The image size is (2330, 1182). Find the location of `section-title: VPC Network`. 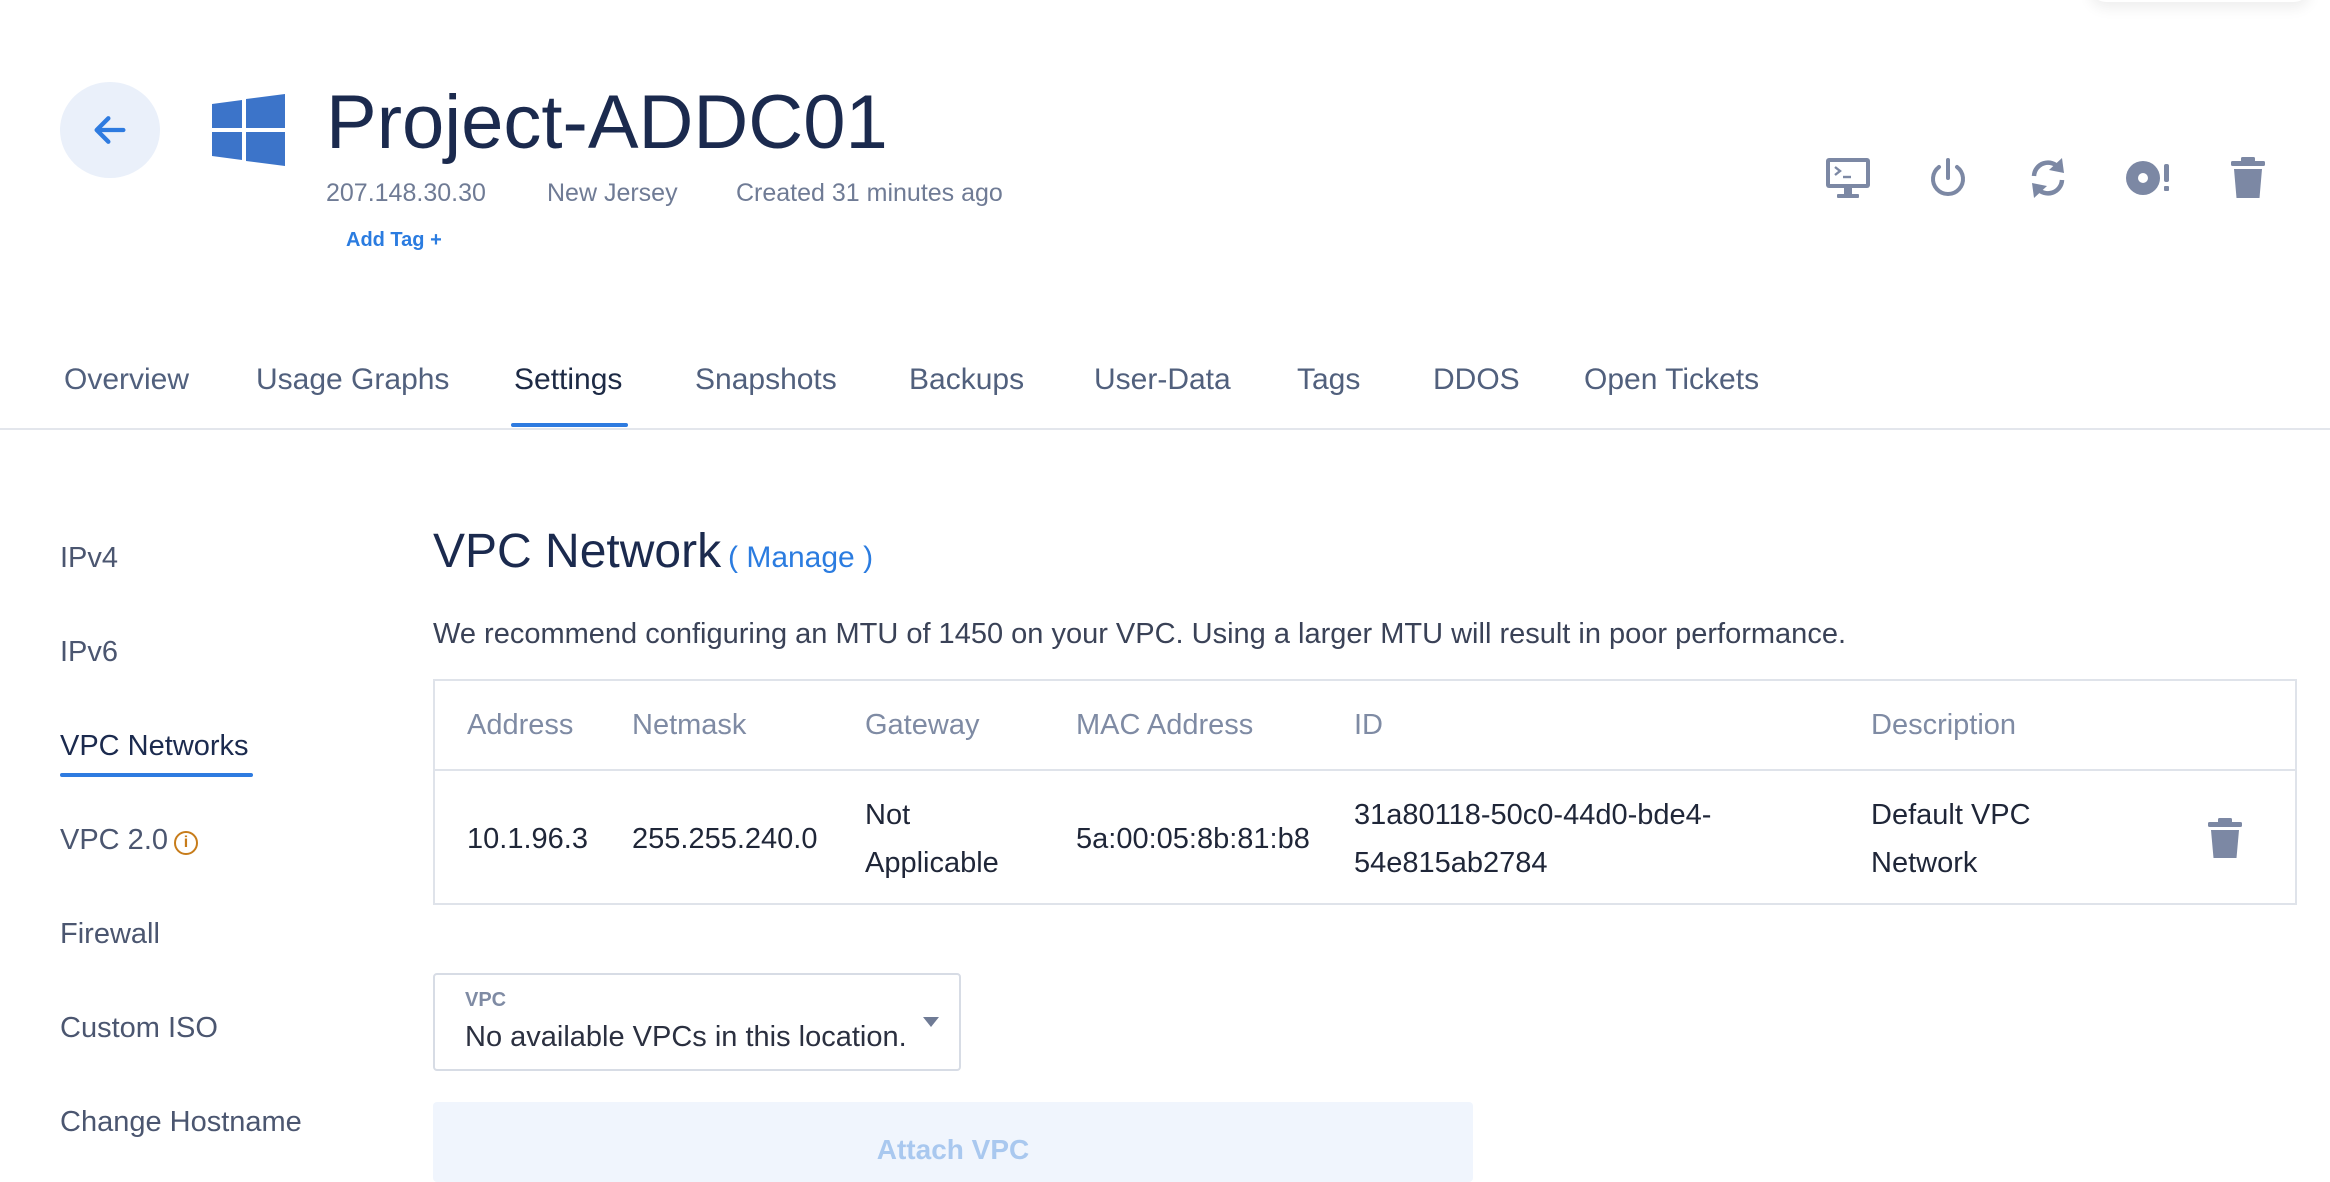

section-title: VPC Network is located at coordinates (577, 551).